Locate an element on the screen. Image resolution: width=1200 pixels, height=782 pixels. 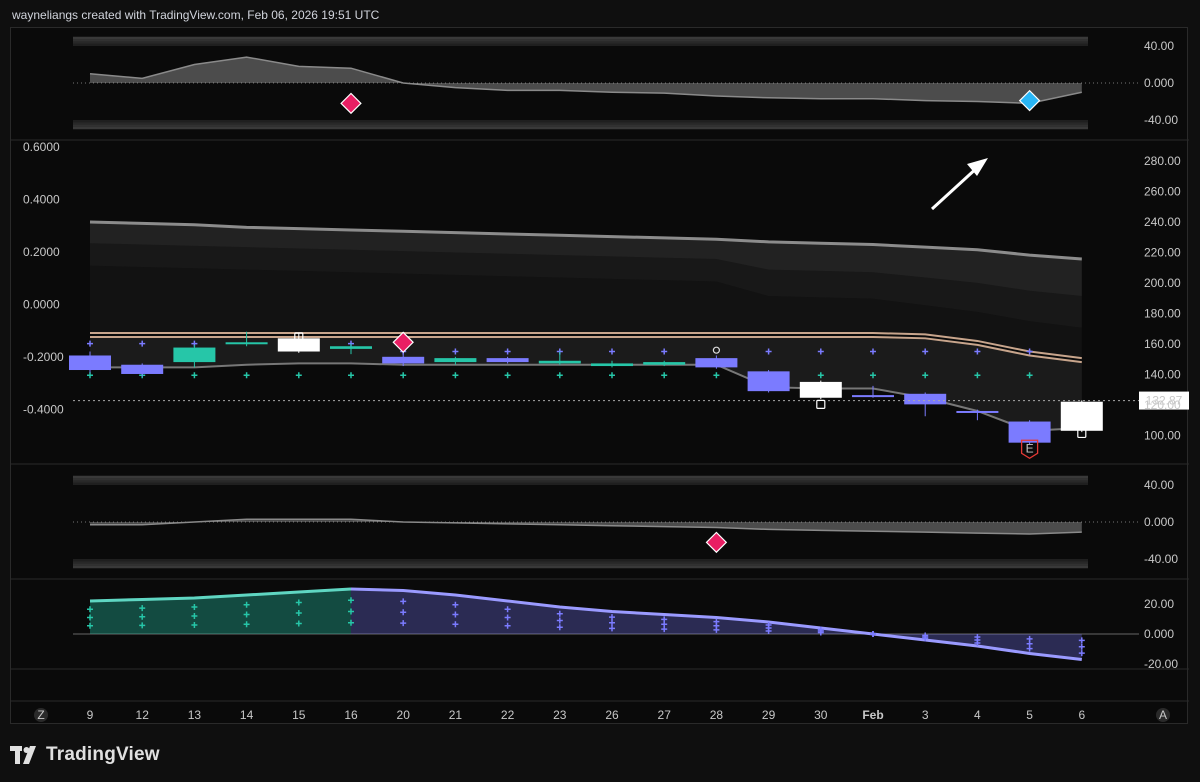
date-axis-label: 23 is located at coordinates (560, 715).